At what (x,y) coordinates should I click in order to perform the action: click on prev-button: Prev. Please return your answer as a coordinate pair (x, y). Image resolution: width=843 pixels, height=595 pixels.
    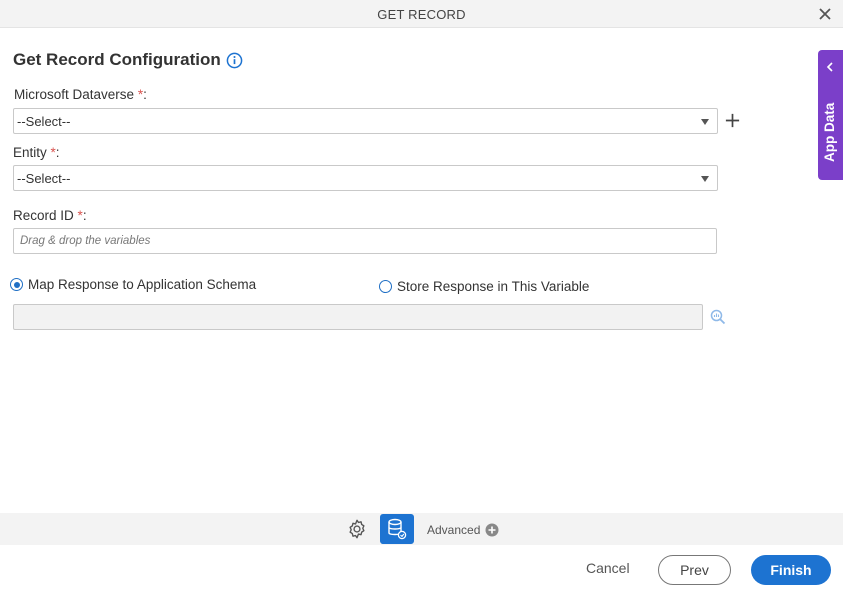
    Looking at the image, I should click on (694, 570).